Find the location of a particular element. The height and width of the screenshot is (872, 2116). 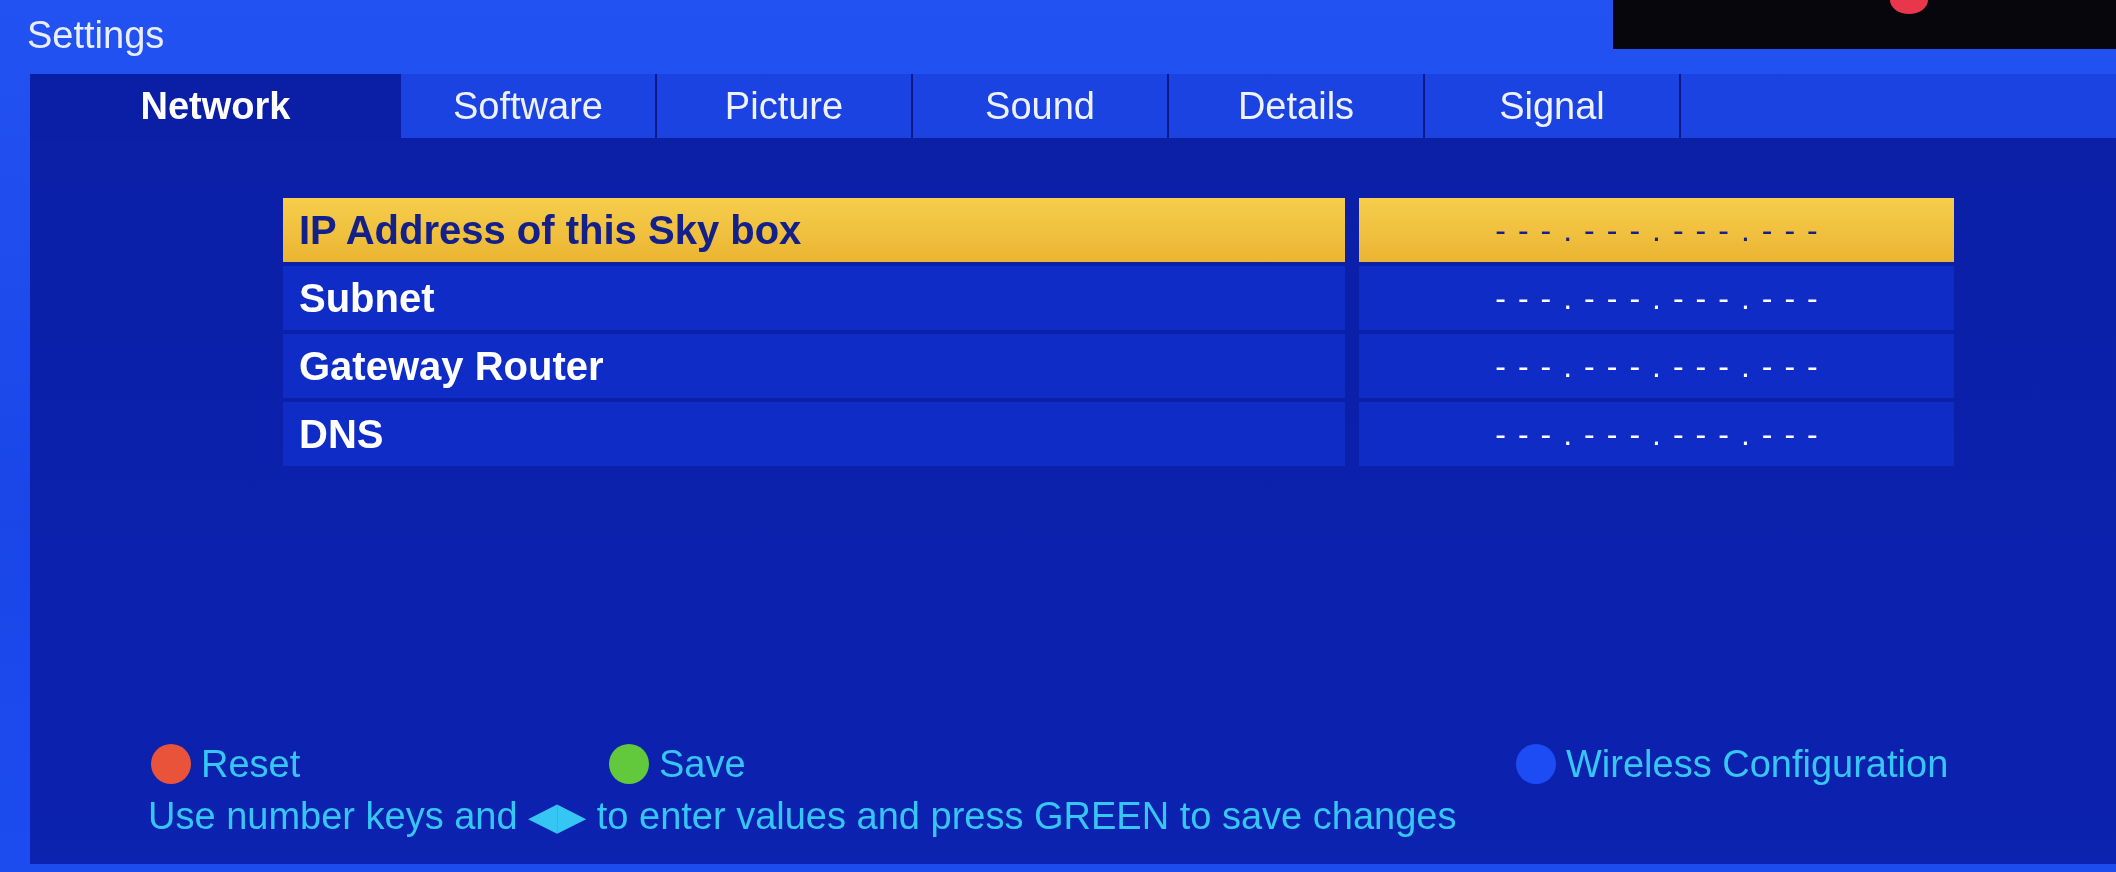

settings-tab: Signal is located at coordinates (1553, 106).